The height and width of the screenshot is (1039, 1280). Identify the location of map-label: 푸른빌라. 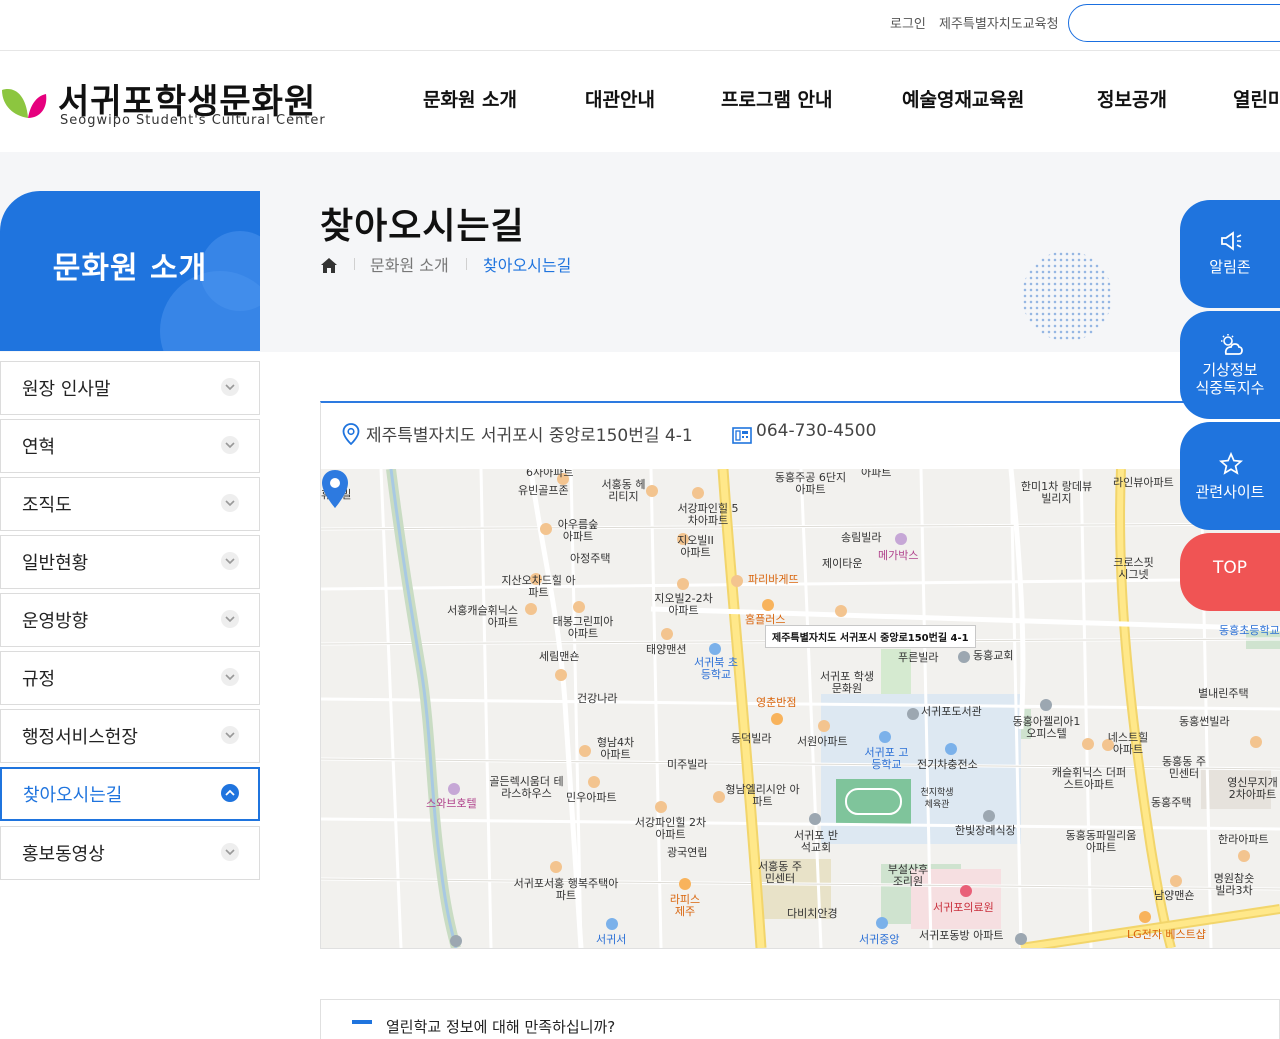
(918, 657).